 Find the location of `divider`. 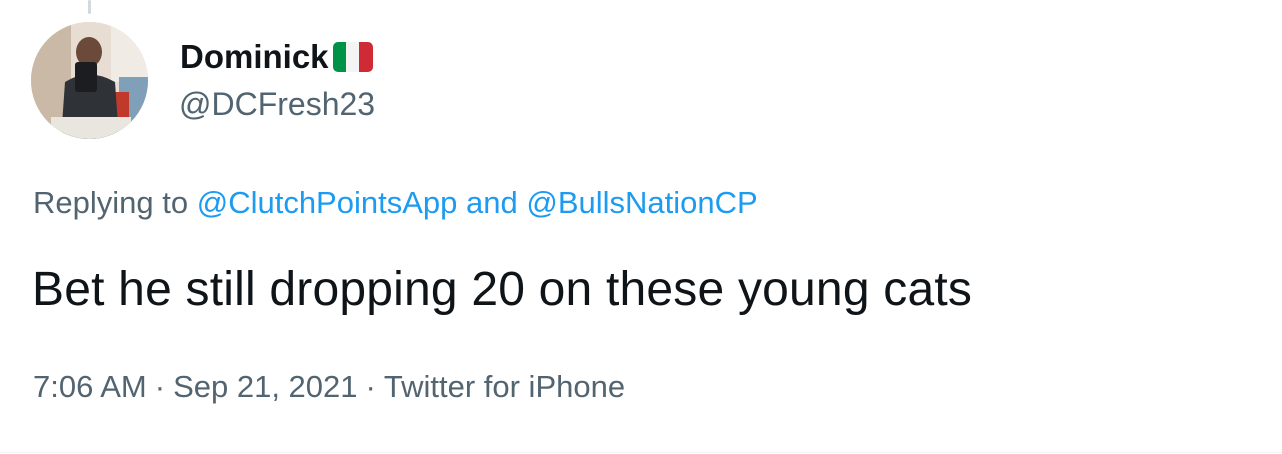

divider is located at coordinates (641, 452).